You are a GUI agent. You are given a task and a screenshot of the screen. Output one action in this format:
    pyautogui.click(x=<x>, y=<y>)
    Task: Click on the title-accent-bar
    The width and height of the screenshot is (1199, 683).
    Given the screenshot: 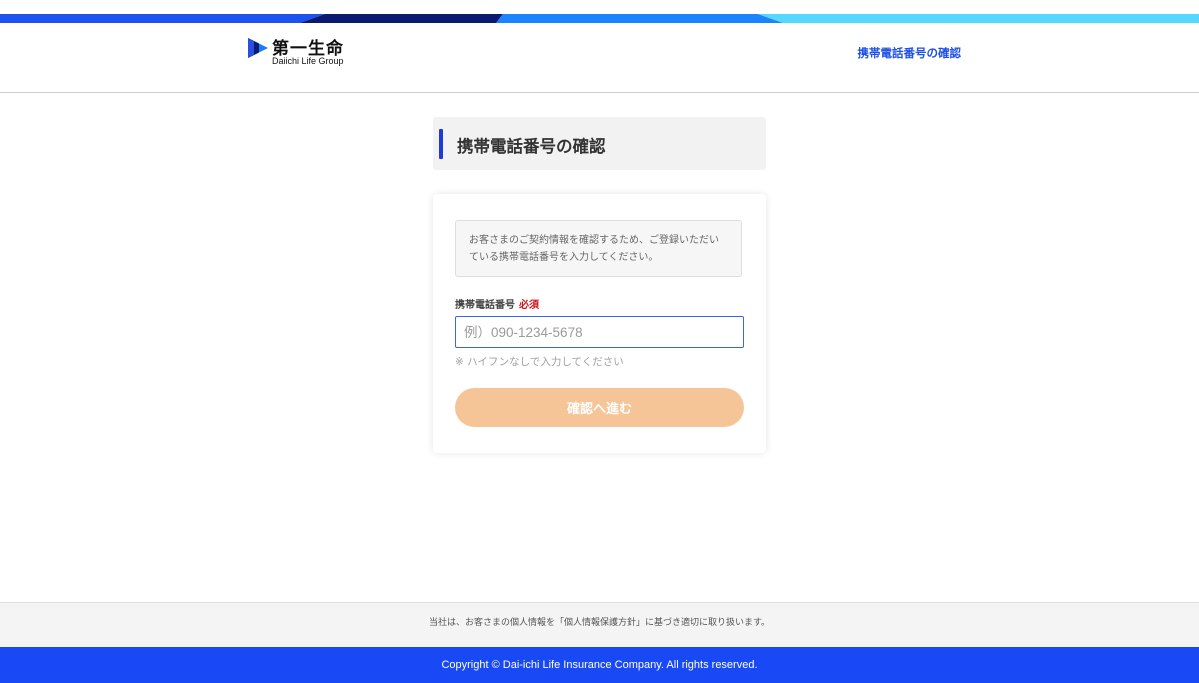 What is the action you would take?
    pyautogui.click(x=441, y=144)
    